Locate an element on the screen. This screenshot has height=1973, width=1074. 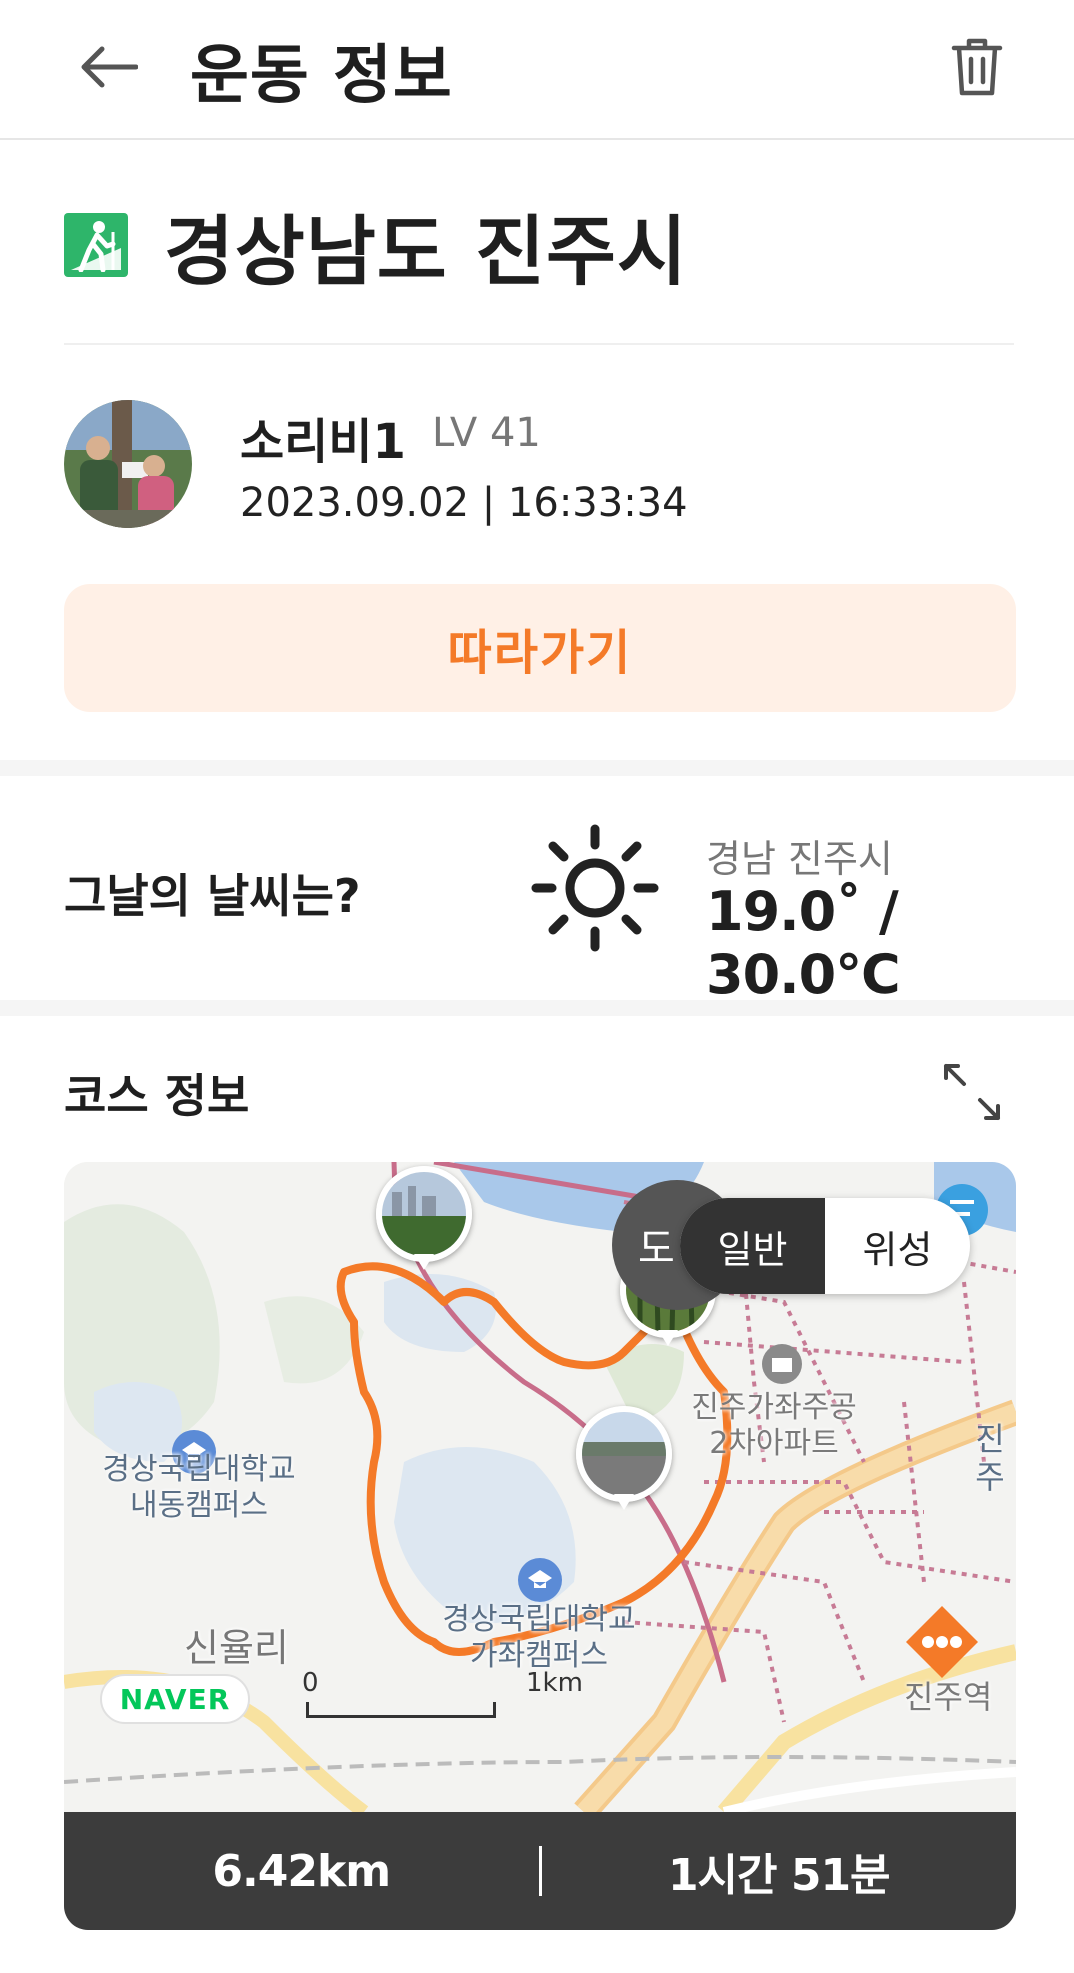
sun-icon is located at coordinates (595, 888).